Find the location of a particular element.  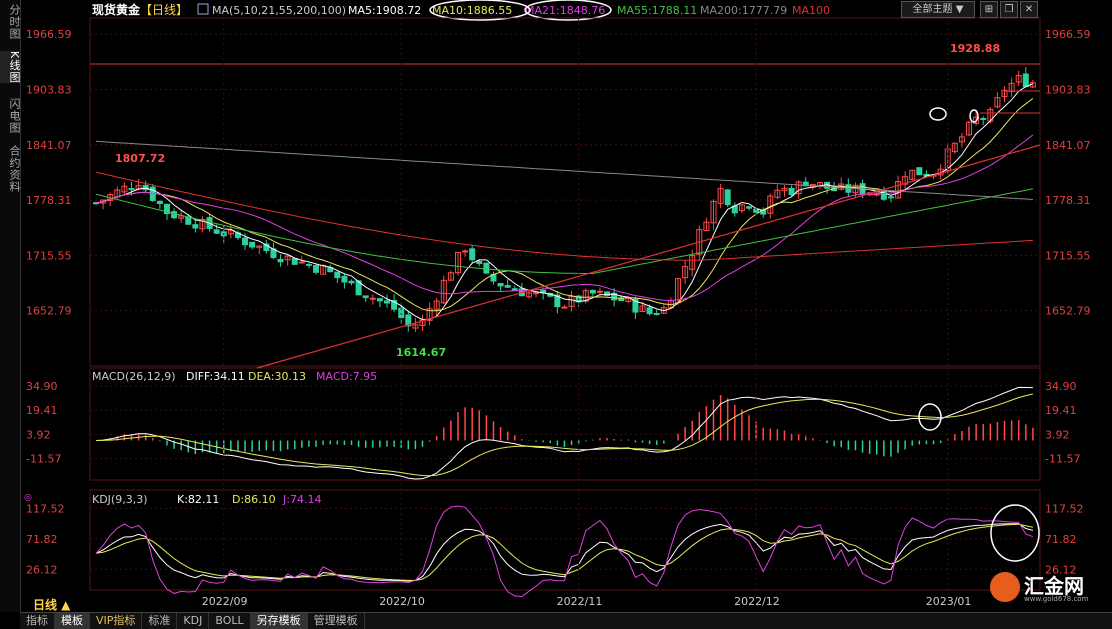

kdj-title: KDJ(9,3,3) is located at coordinates (120, 499).